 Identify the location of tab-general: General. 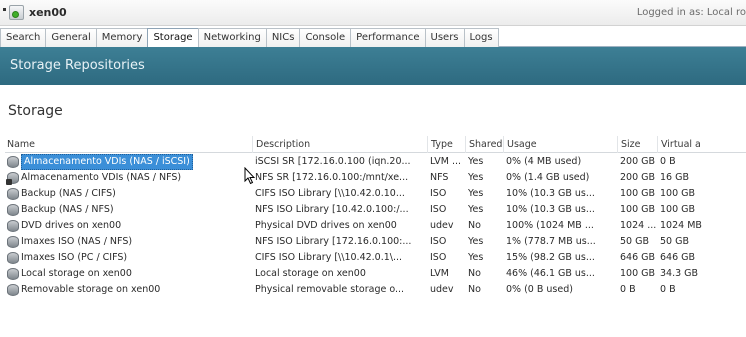
(71, 37).